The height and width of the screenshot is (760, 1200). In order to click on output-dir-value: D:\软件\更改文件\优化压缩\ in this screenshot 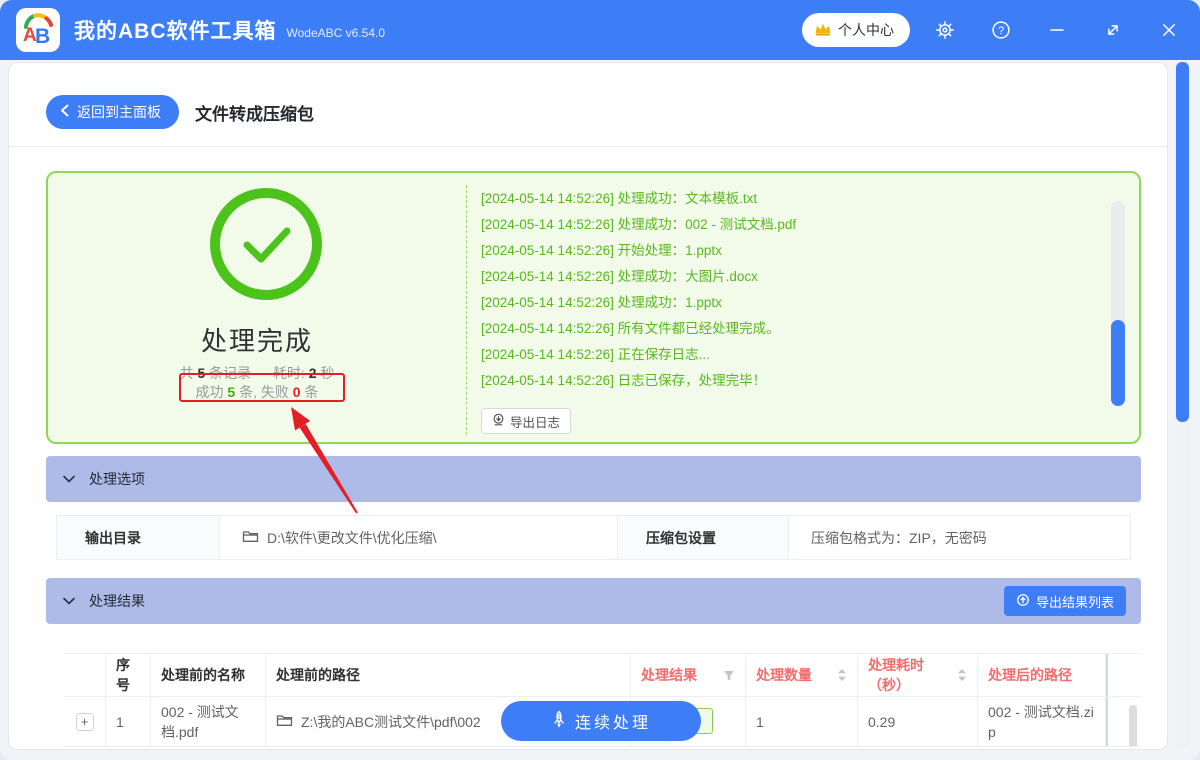, I will do `click(419, 537)`.